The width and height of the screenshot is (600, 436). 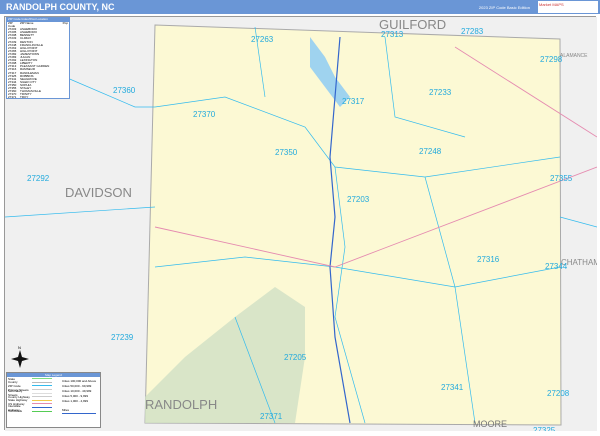 I want to click on zip-index-row: 27371 TROY, so click(x=18, y=97).